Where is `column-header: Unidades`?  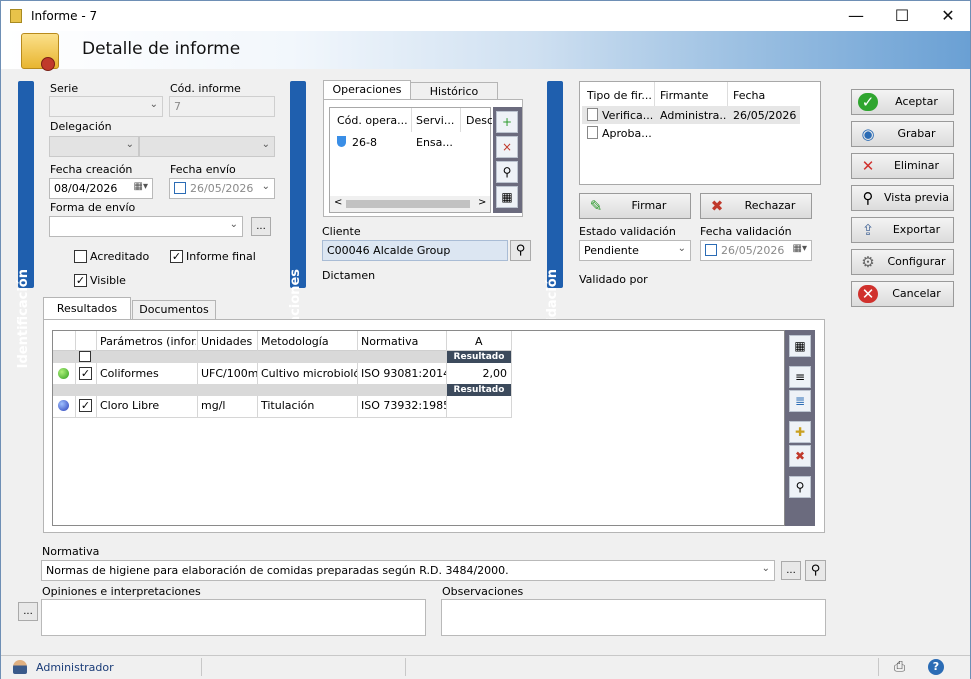 column-header: Unidades is located at coordinates (226, 341).